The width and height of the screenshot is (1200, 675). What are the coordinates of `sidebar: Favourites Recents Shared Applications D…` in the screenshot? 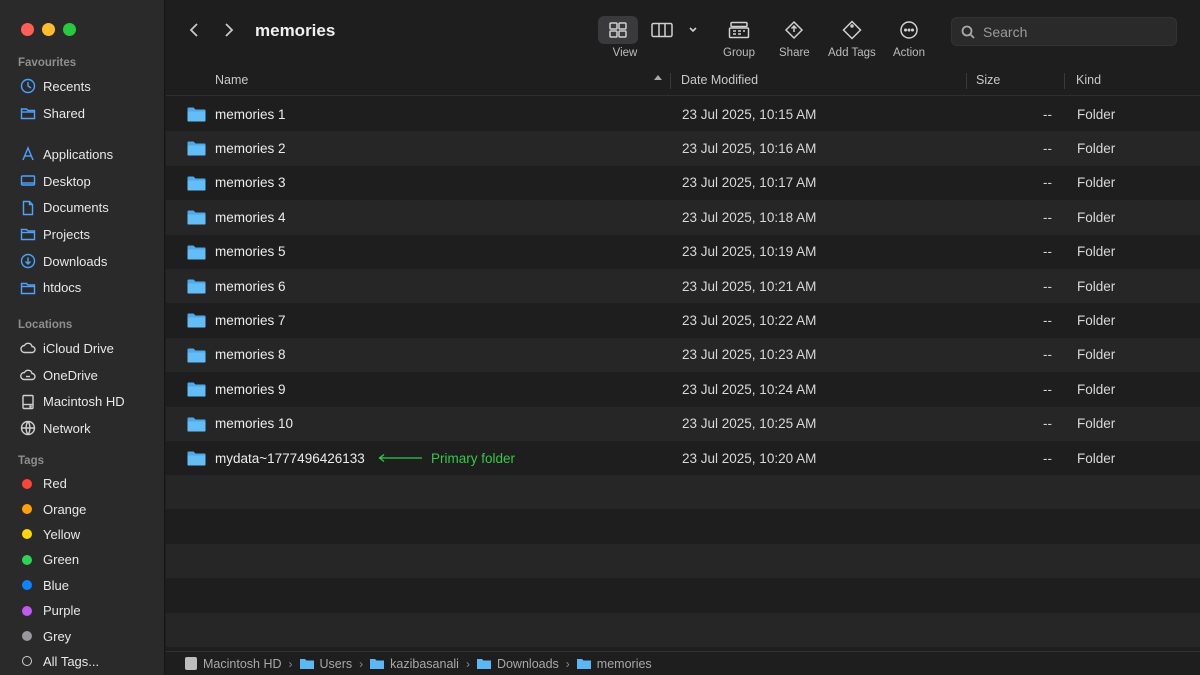 It's located at (82, 337).